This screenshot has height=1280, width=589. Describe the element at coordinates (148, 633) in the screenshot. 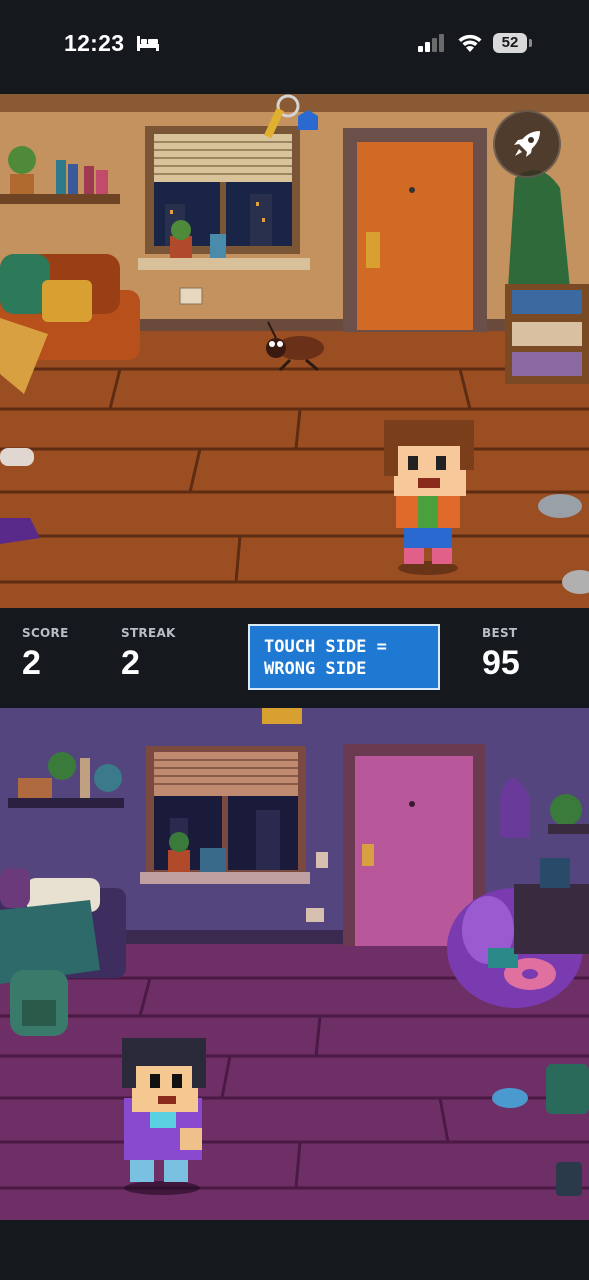

I see `streak-label: STREAK` at that location.